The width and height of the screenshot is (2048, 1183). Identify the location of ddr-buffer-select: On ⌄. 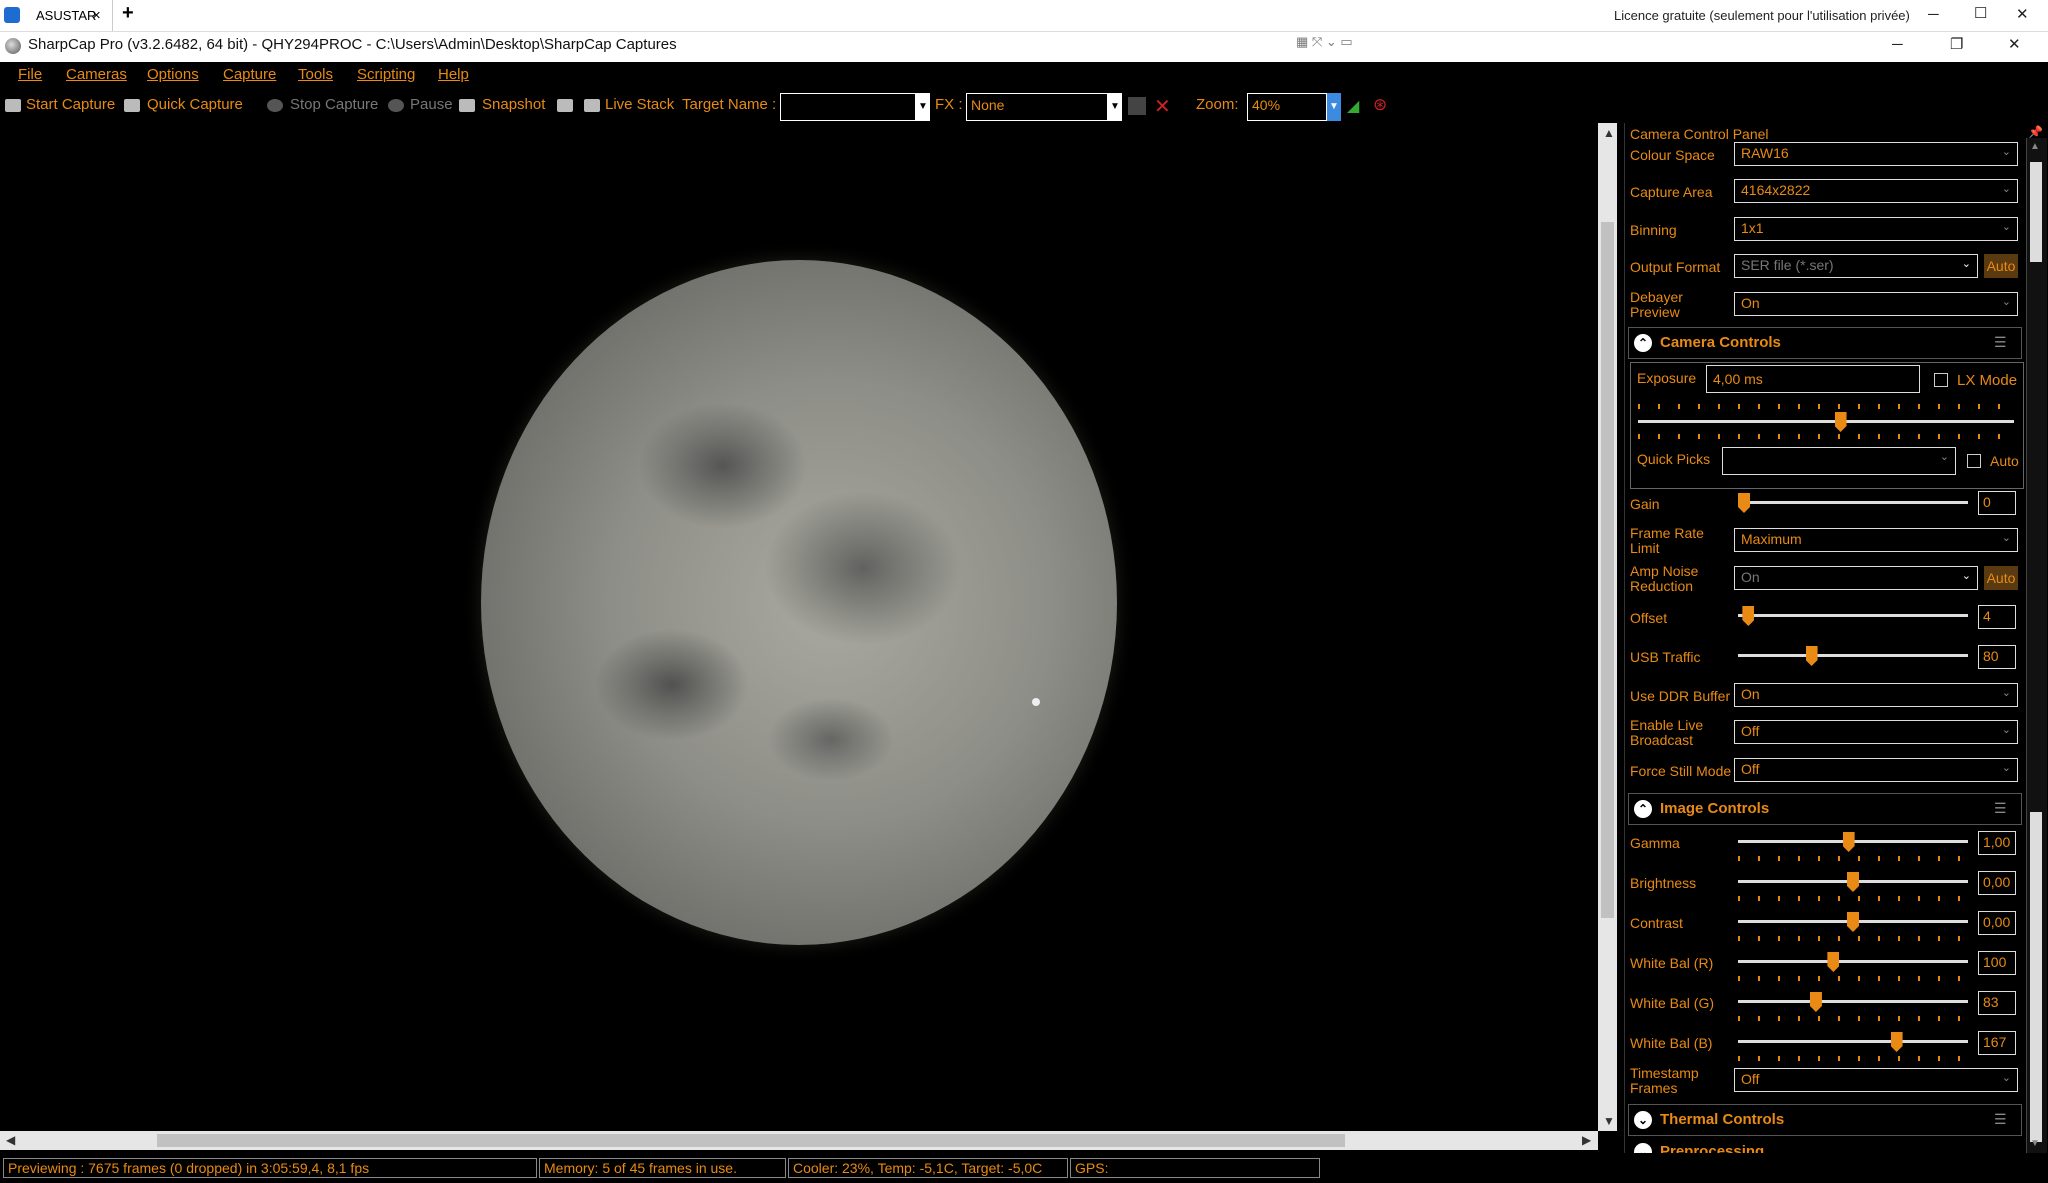
(1876, 695).